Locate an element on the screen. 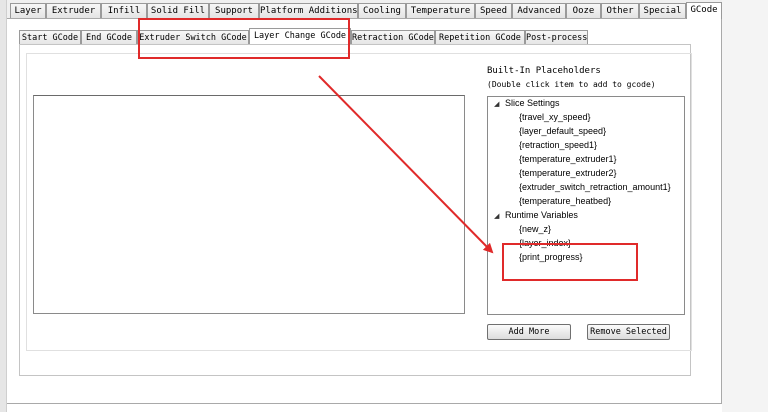 The width and height of the screenshot is (768, 412). tree-item: {temperature_heatbed} is located at coordinates (565, 201).